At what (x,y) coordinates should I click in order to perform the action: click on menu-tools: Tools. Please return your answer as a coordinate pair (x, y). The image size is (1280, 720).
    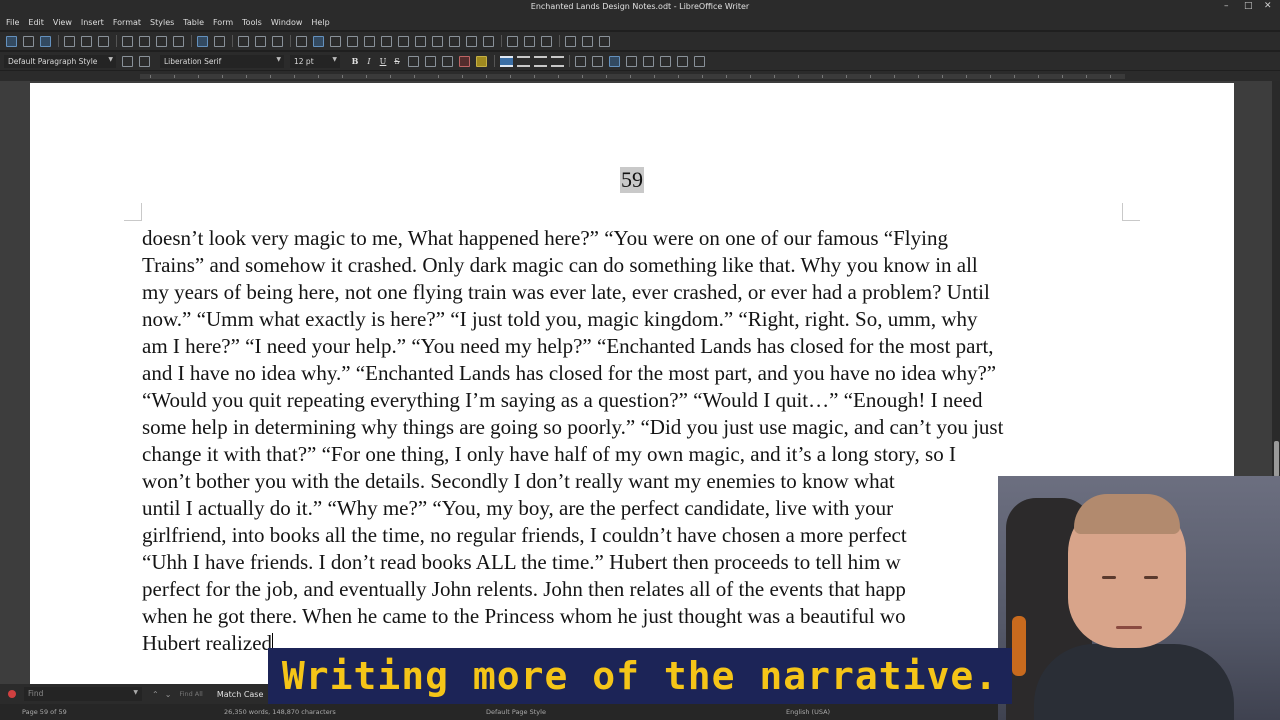
    Looking at the image, I should click on (252, 22).